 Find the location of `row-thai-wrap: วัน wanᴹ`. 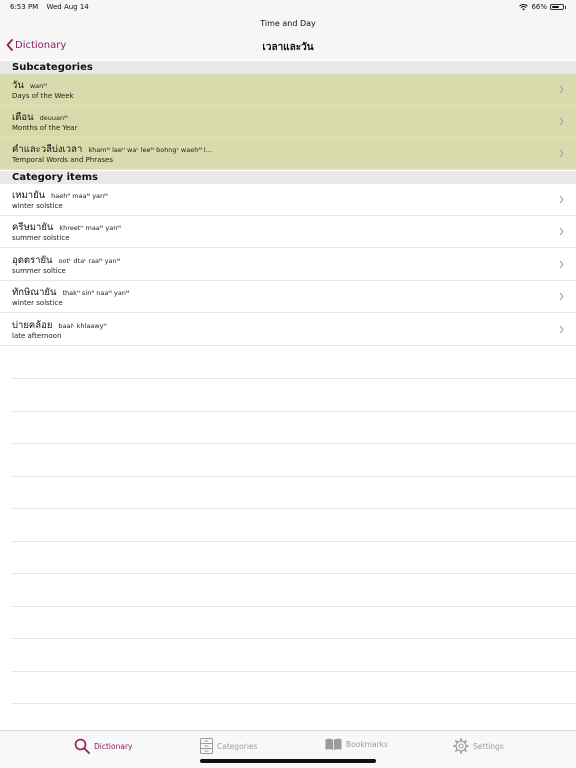

row-thai-wrap: วัน wanᴹ is located at coordinates (29, 85).